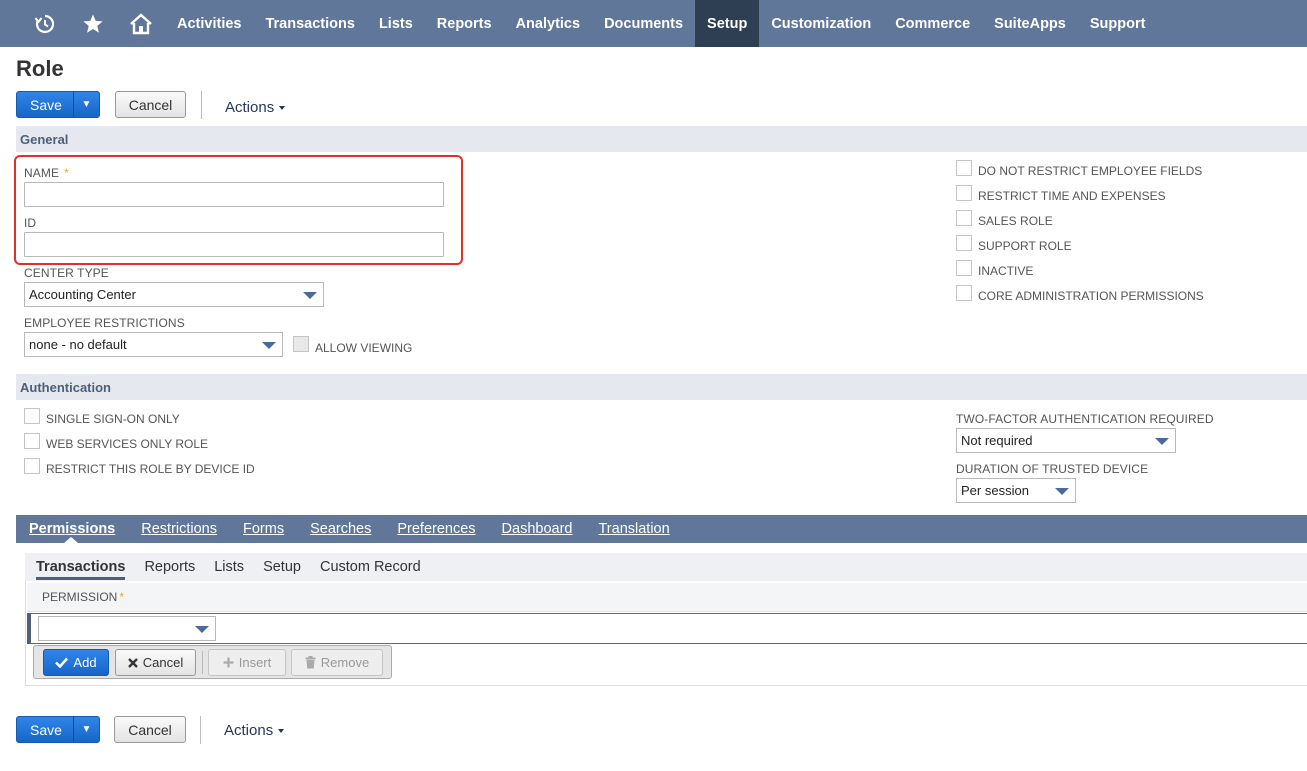 This screenshot has width=1307, height=771. Describe the element at coordinates (436, 529) in the screenshot. I see `tab-preferences: Preferences` at that location.